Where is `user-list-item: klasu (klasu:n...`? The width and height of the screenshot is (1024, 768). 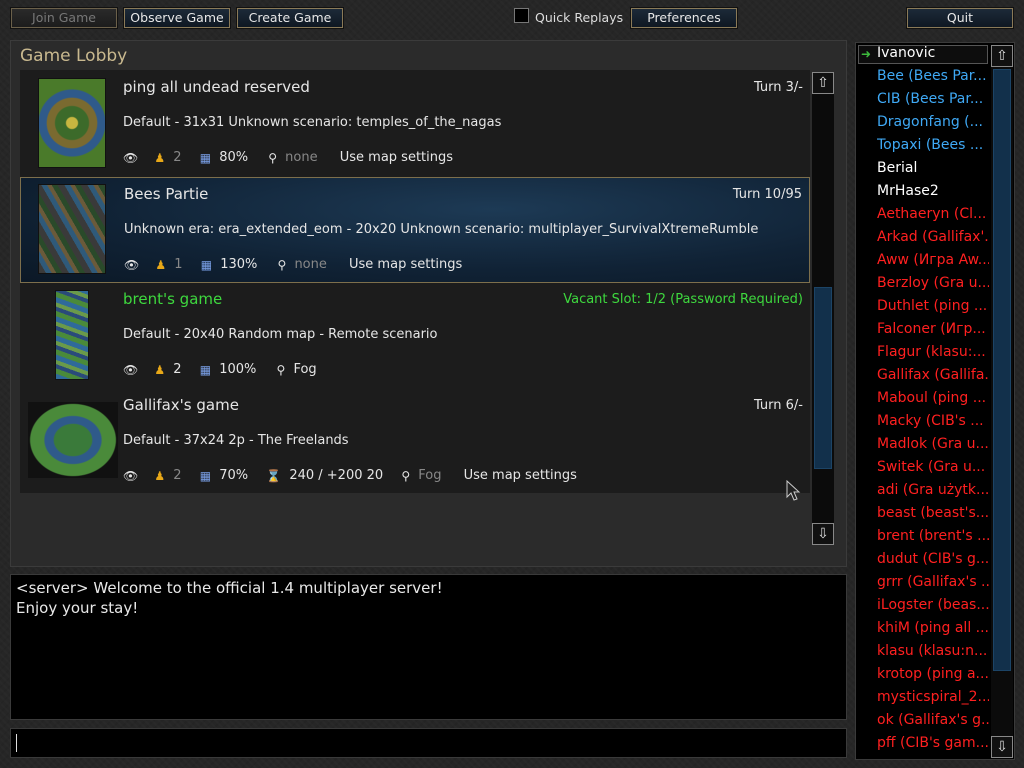
user-list-item: klasu (klasu:n... is located at coordinates (933, 651).